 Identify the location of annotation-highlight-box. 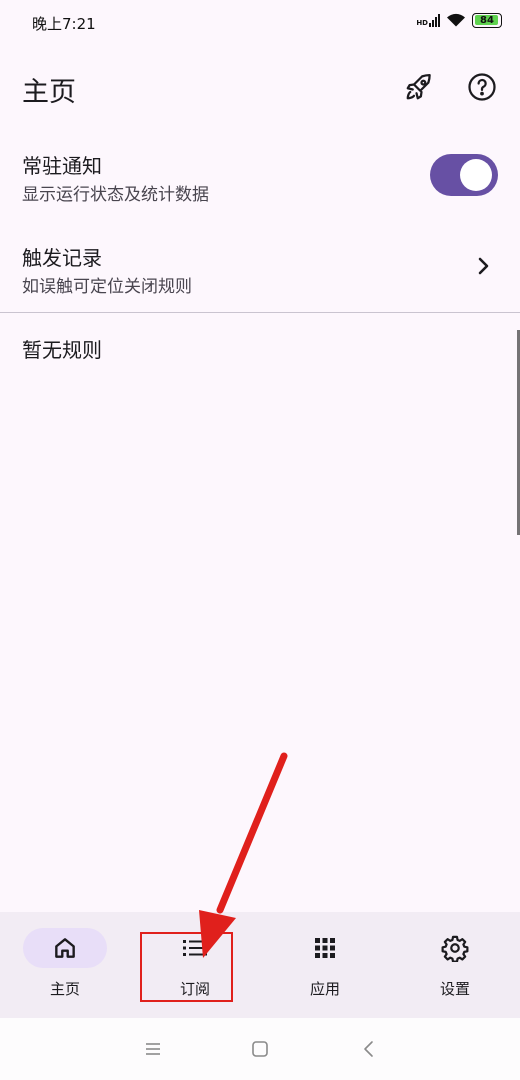
(186, 967).